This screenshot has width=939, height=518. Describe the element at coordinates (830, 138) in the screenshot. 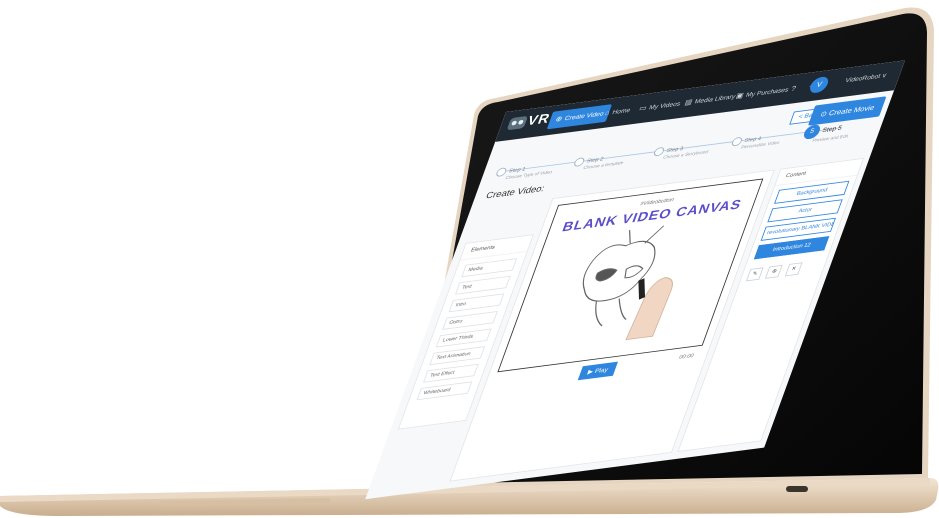

I see `step-sub: Preview and Edit` at that location.